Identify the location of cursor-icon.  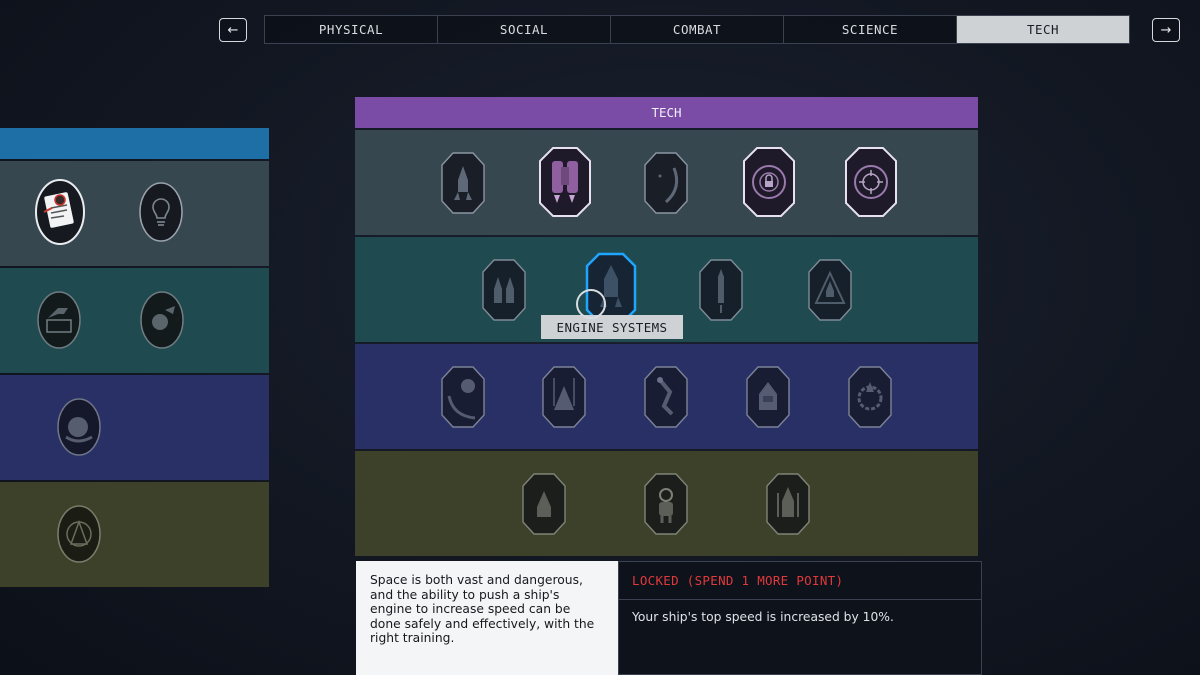
(591, 304).